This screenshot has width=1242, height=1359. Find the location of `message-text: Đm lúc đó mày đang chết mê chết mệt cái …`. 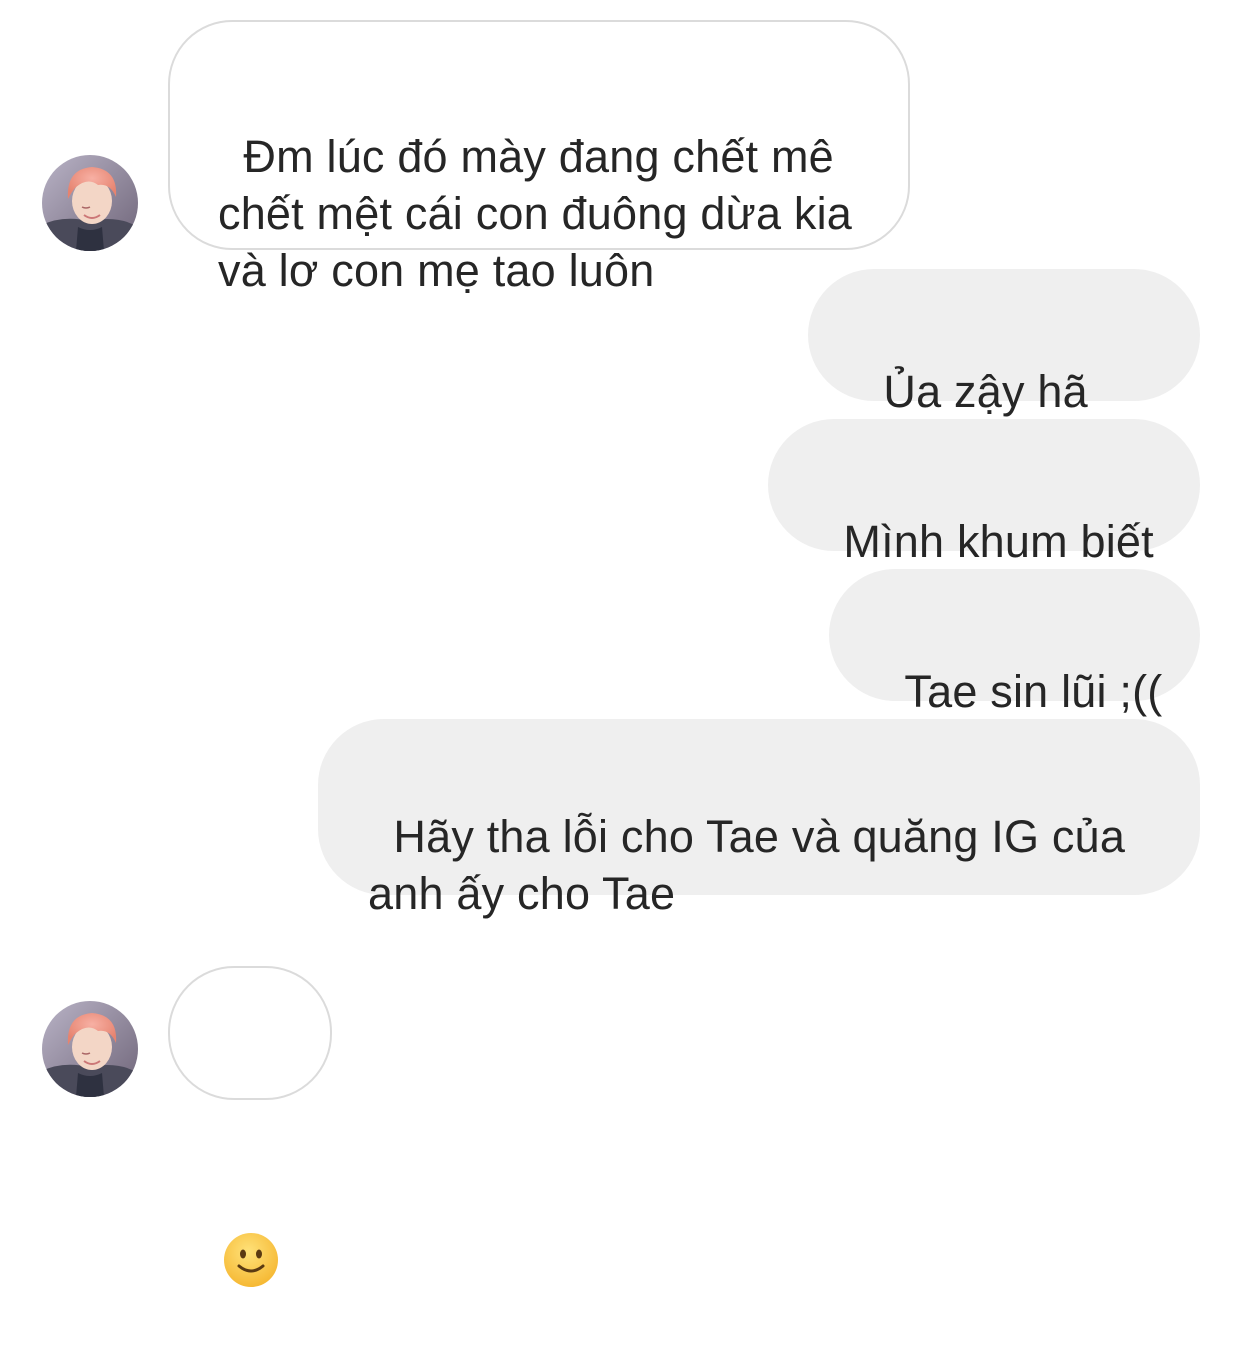

message-text: Đm lúc đó mày đang chết mê chết mệt cái … is located at coordinates (541, 213).